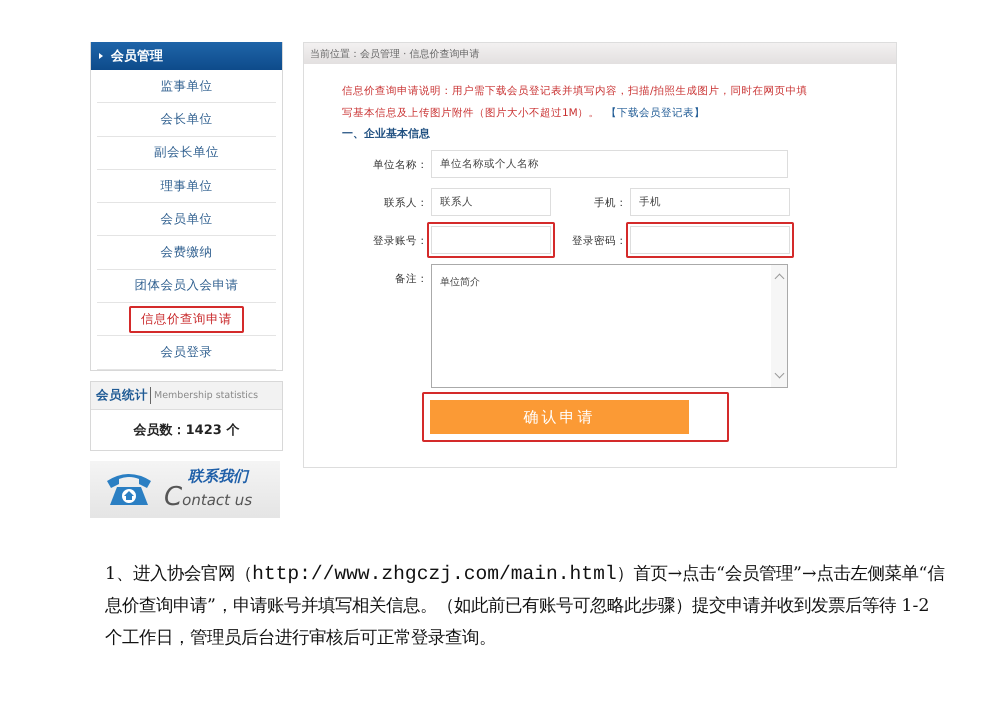 Image resolution: width=1000 pixels, height=707 pixels. I want to click on sidebar-item: 会员单位, so click(186, 219).